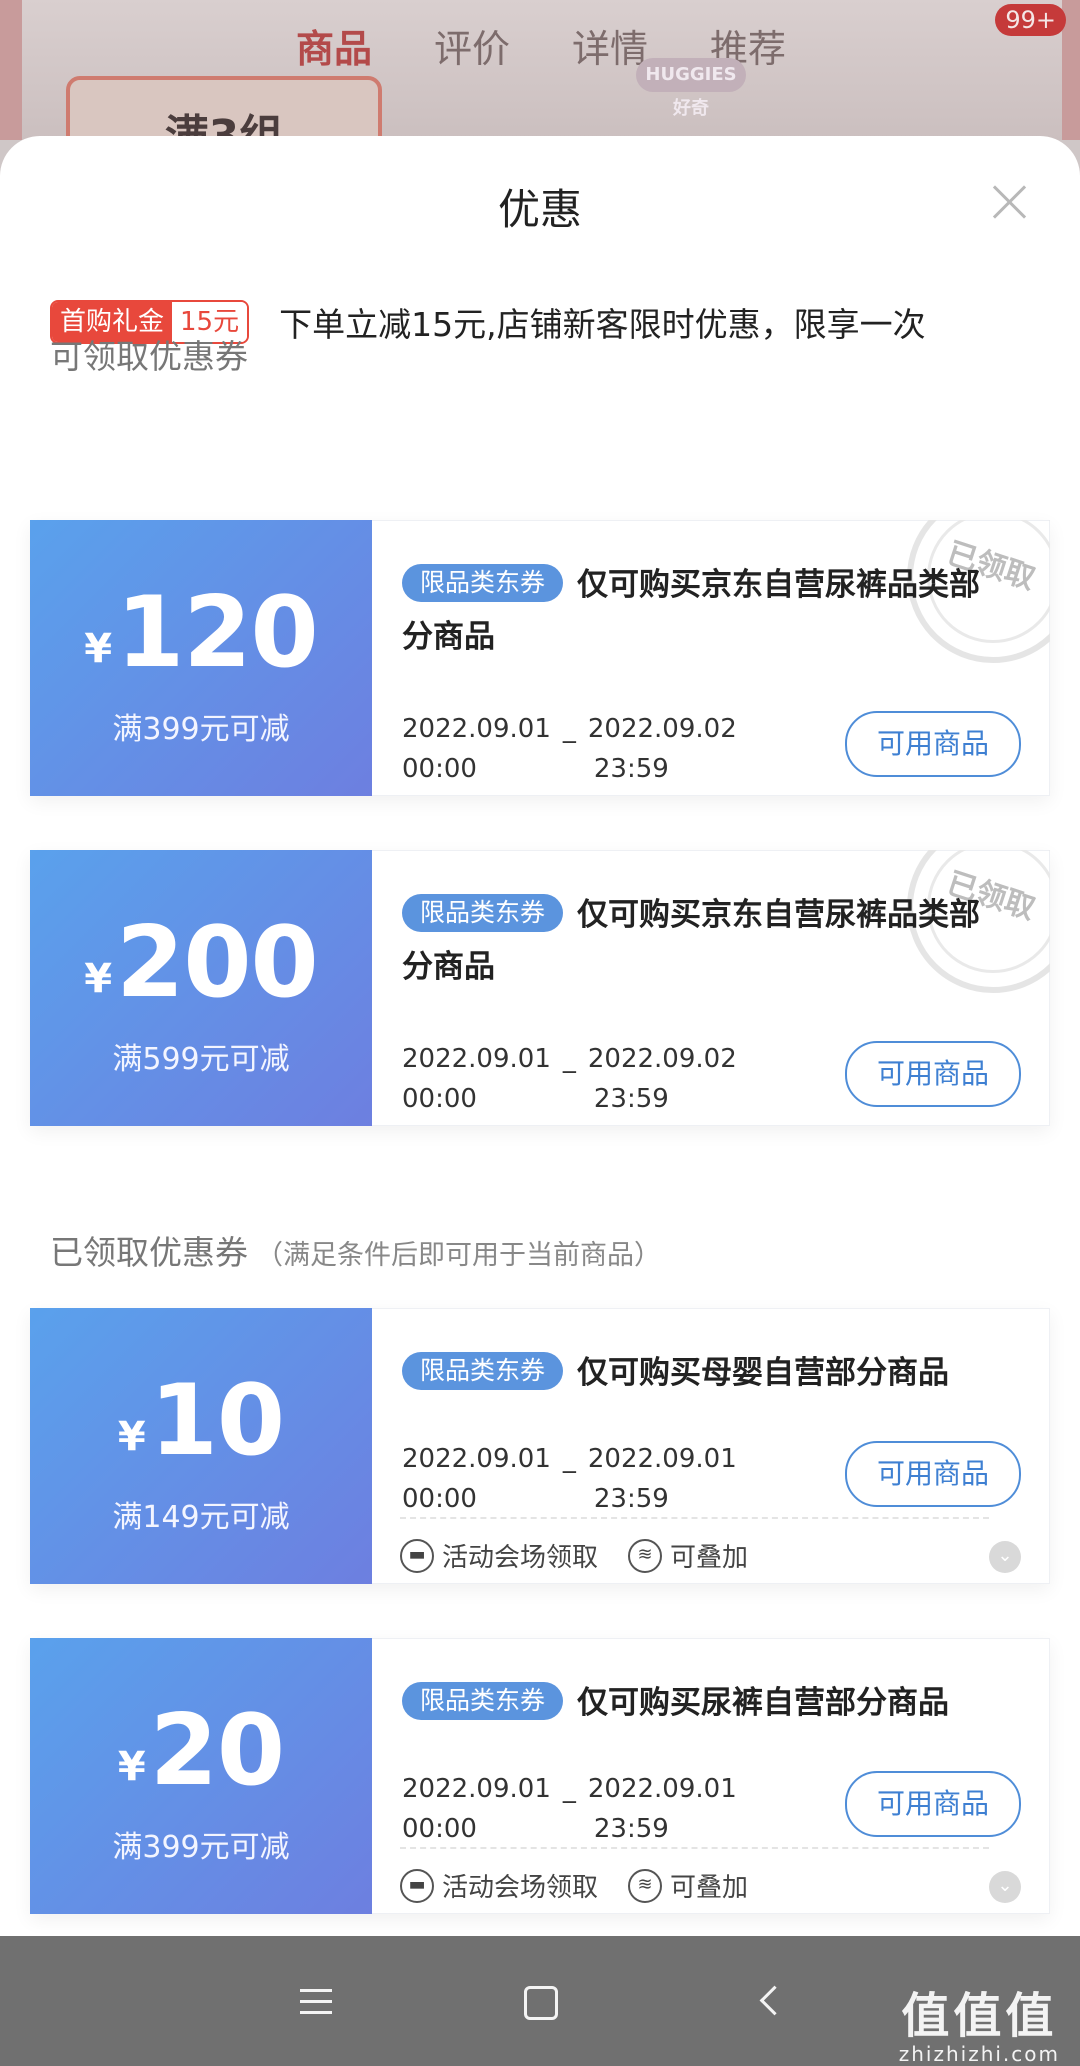 The image size is (1080, 2066). What do you see at coordinates (334, 49) in the screenshot?
I see `background-tab-products: 商品` at bounding box center [334, 49].